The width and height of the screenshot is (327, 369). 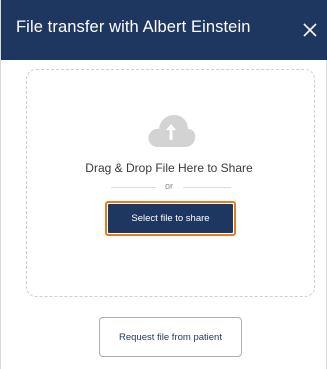 I want to click on separator-line-right, so click(x=207, y=187).